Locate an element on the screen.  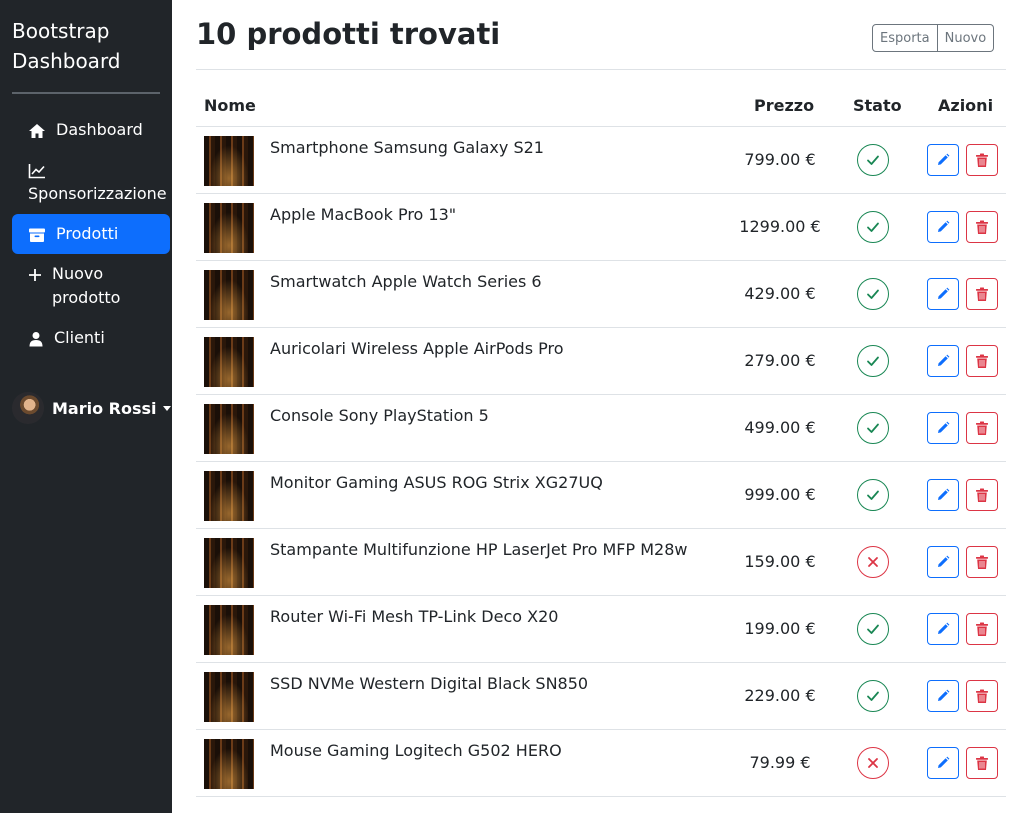
sidebar-item-label: Dashboard is located at coordinates (99, 129).